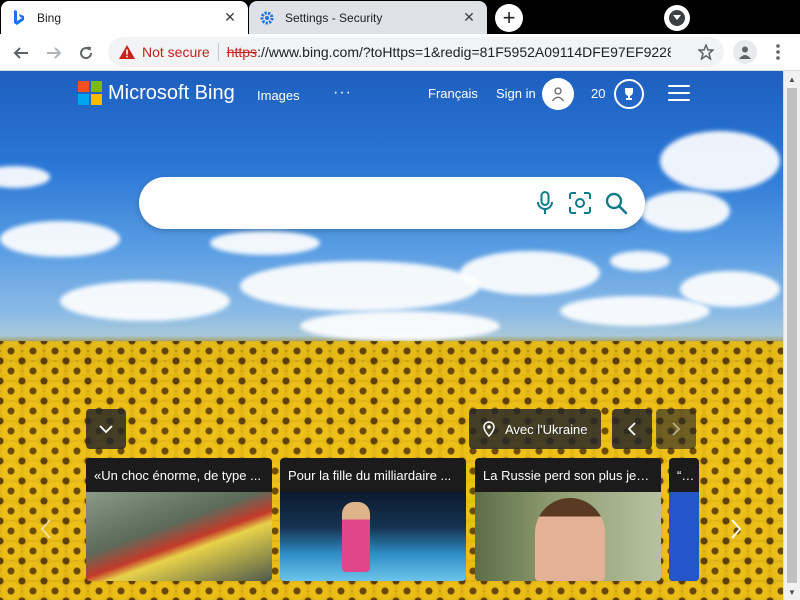 The height and width of the screenshot is (600, 800). I want to click on scroll-down-arrow-icon: ▼, so click(792, 592).